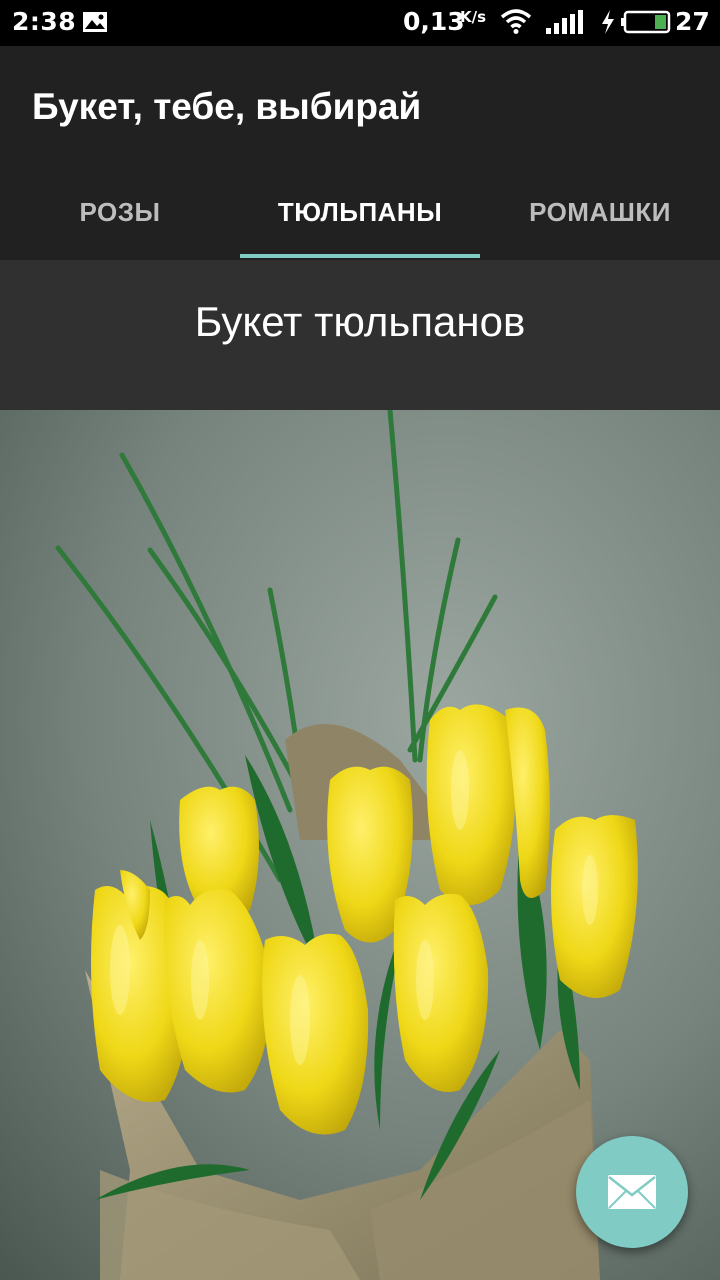 Image resolution: width=720 pixels, height=1280 pixels. I want to click on tab-daisies-label: РОМАШКИ, so click(600, 211).